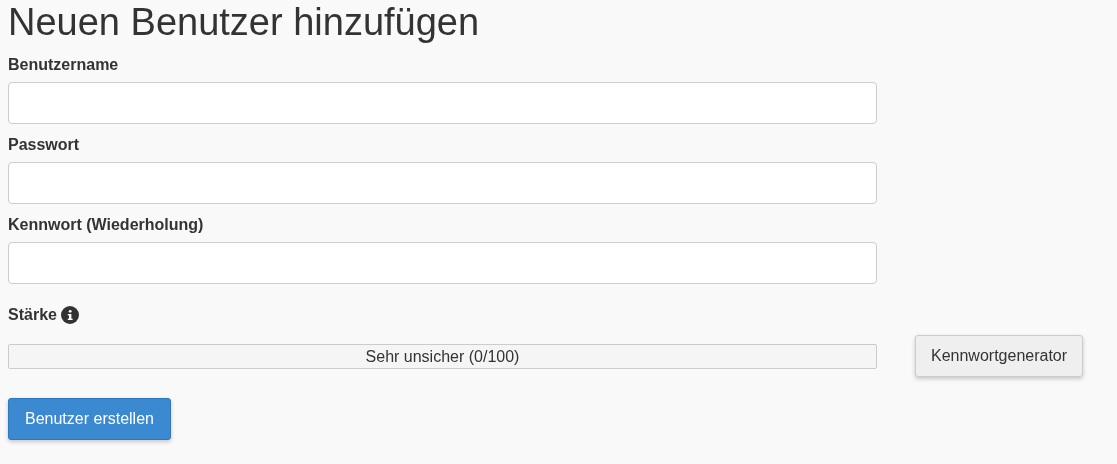 This screenshot has height=464, width=1117. I want to click on generator-button: Kennwortgenerator, so click(999, 356).